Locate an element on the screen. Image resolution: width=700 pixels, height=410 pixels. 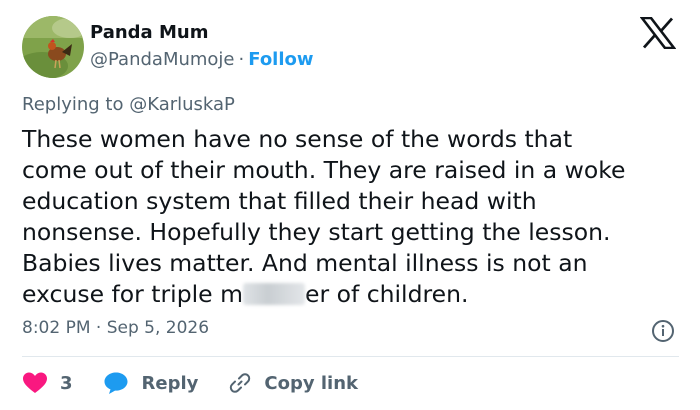
tweet-text-before-censor: excuse for triple m is located at coordinates (132, 294).